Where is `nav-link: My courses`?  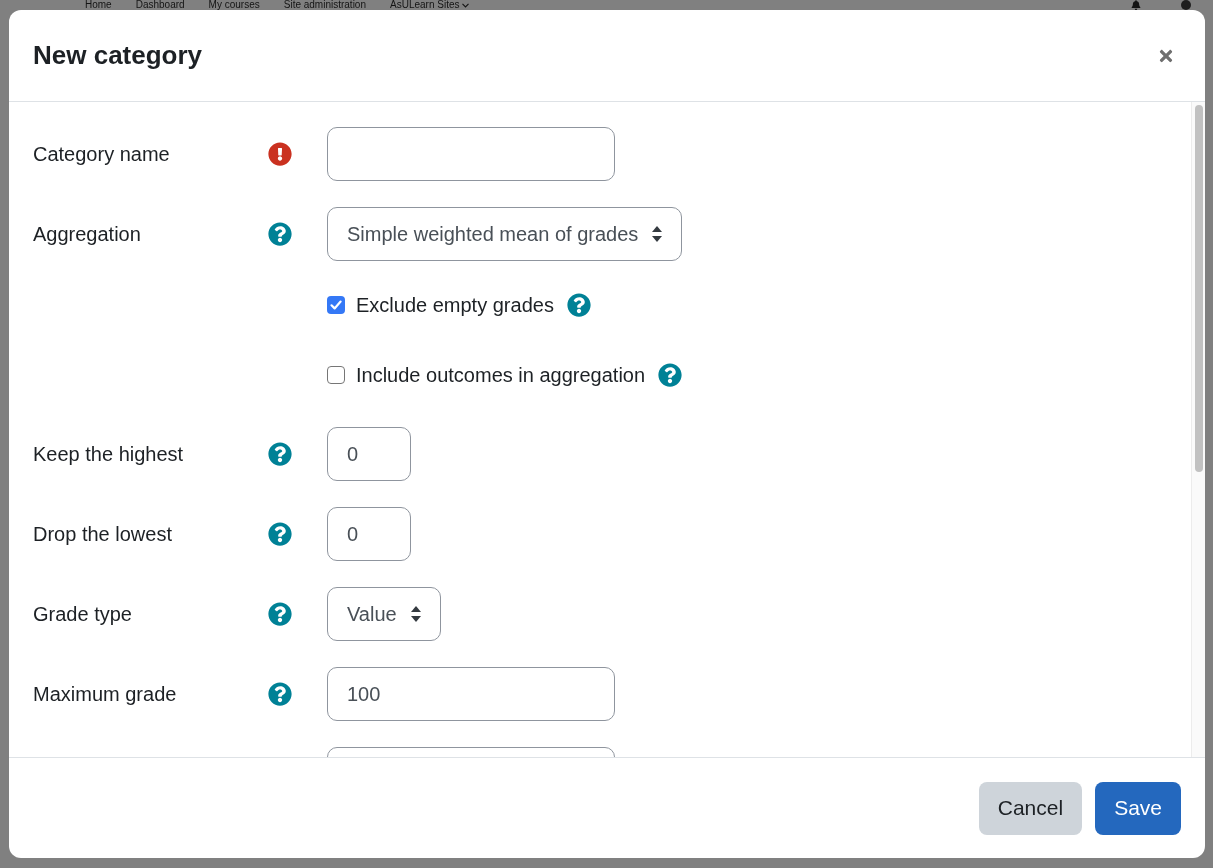
nav-link: My courses is located at coordinates (234, 5).